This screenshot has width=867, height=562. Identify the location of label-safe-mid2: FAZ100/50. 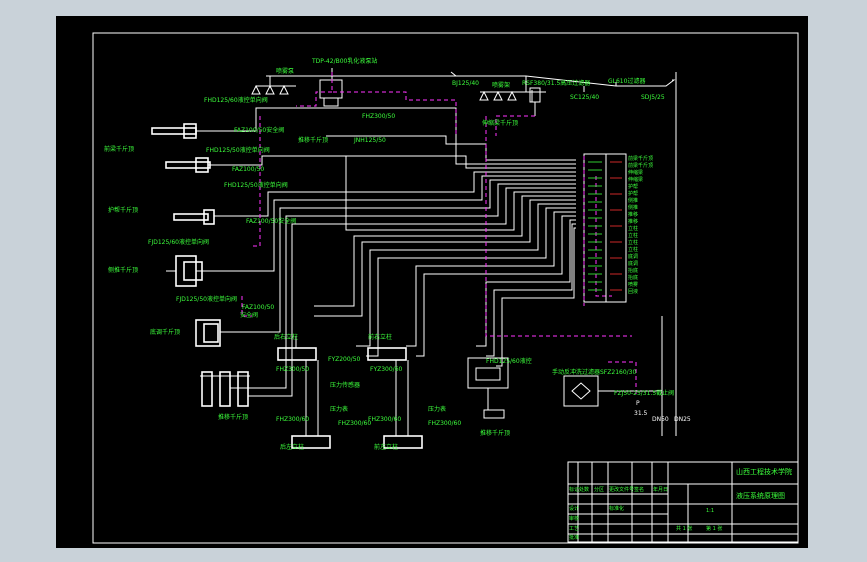
(248, 169).